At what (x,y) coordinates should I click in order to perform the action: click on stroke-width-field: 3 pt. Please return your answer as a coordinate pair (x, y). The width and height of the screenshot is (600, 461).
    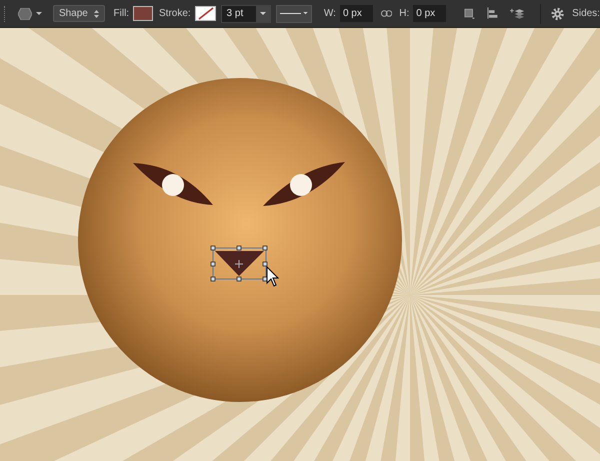
    Looking at the image, I should click on (245, 13).